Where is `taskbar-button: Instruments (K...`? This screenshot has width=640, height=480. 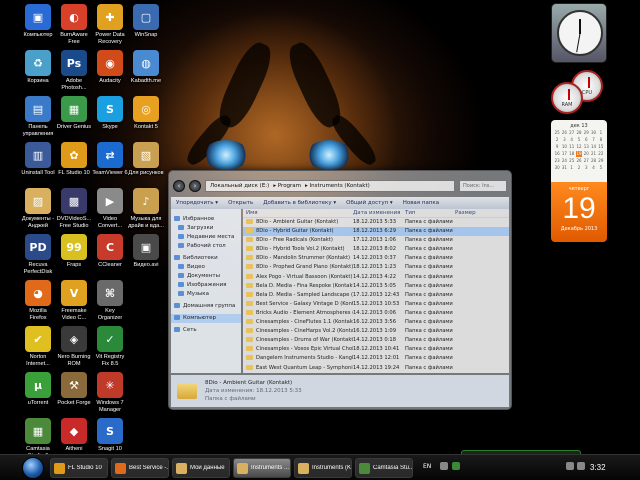 taskbar-button: Instruments (K... is located at coordinates (323, 468).